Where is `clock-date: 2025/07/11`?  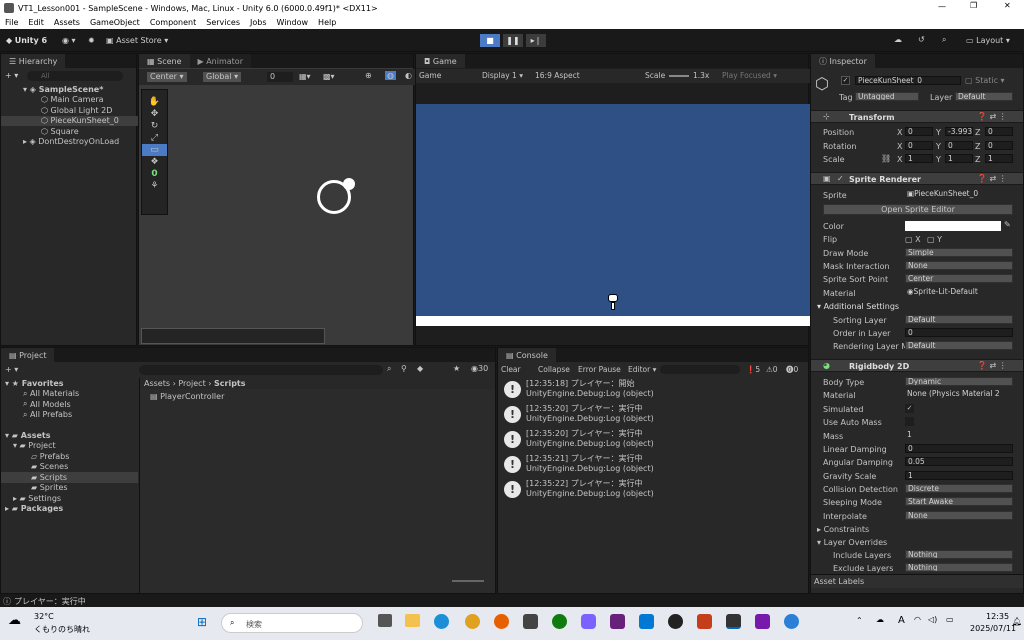 clock-date: 2025/07/11 is located at coordinates (993, 628).